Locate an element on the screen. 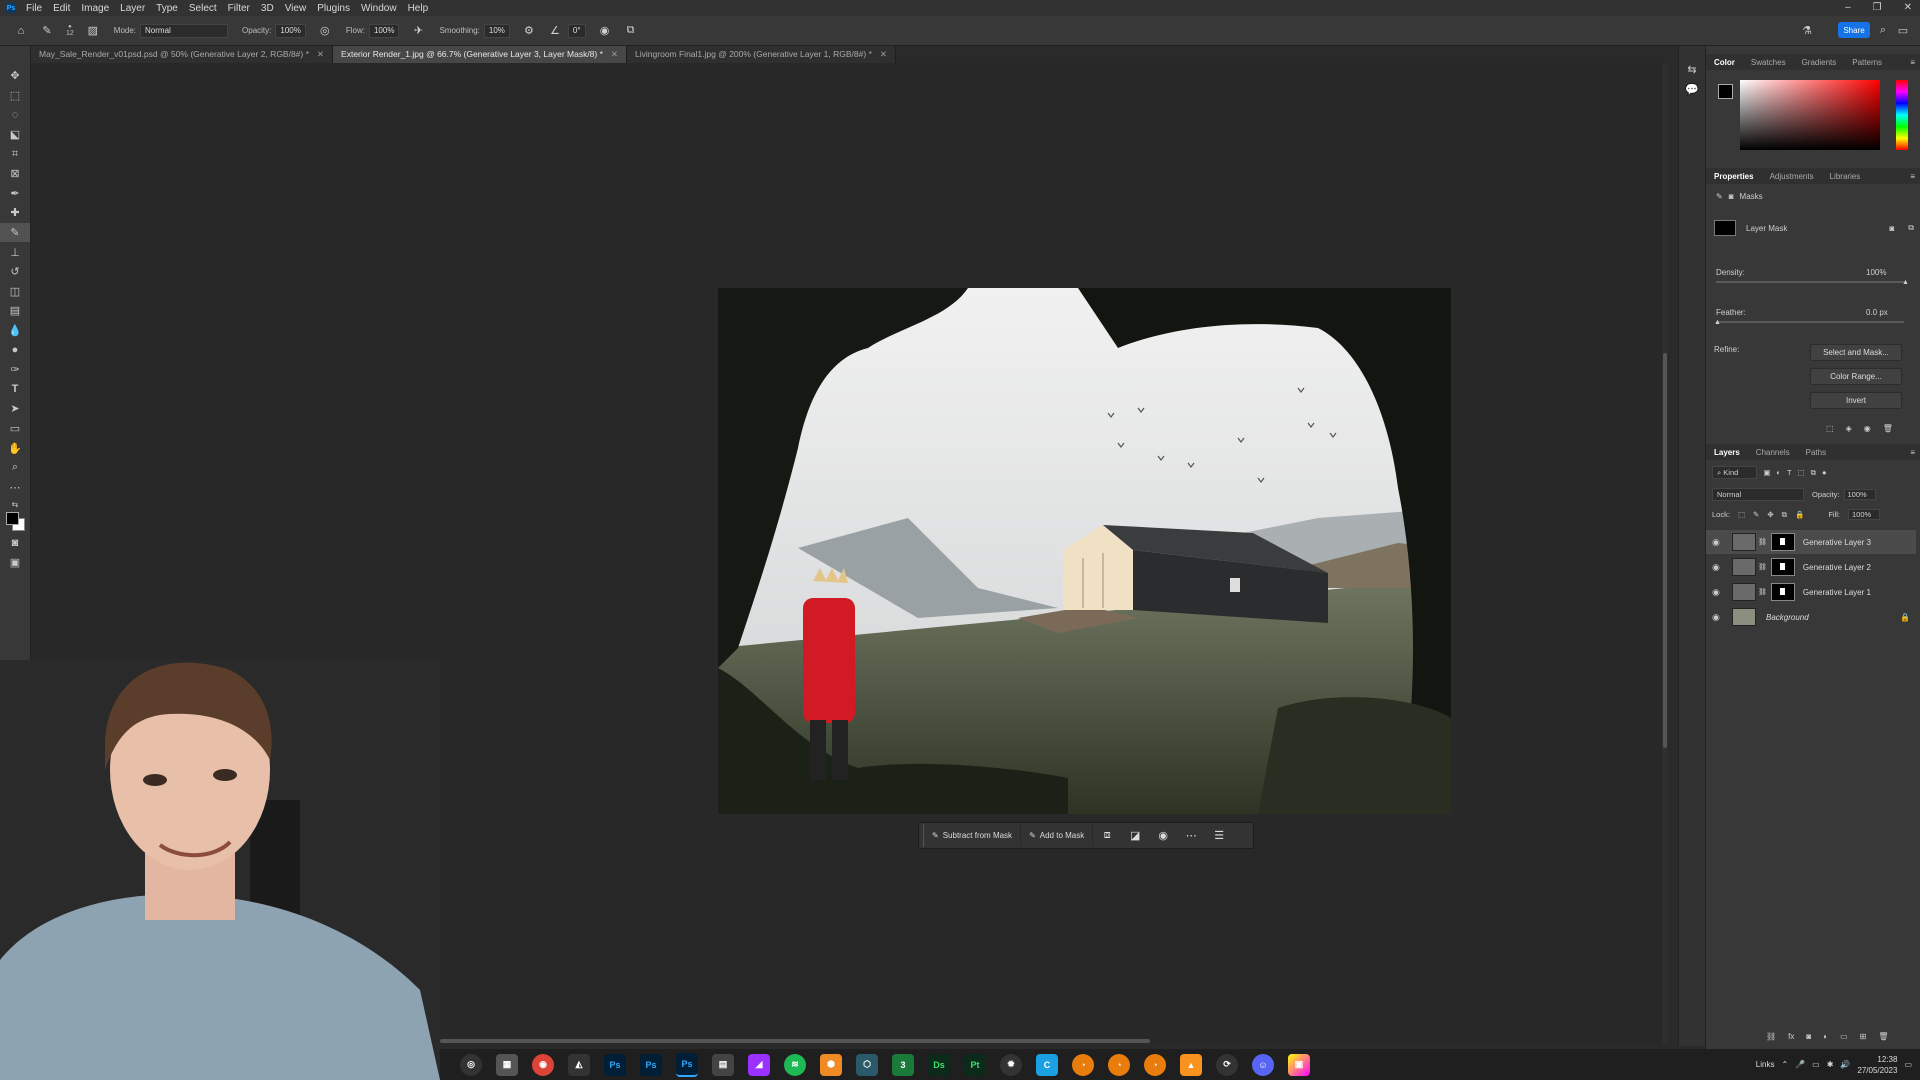  apply-vector-mask-icon: ⧉ is located at coordinates (1911, 228).